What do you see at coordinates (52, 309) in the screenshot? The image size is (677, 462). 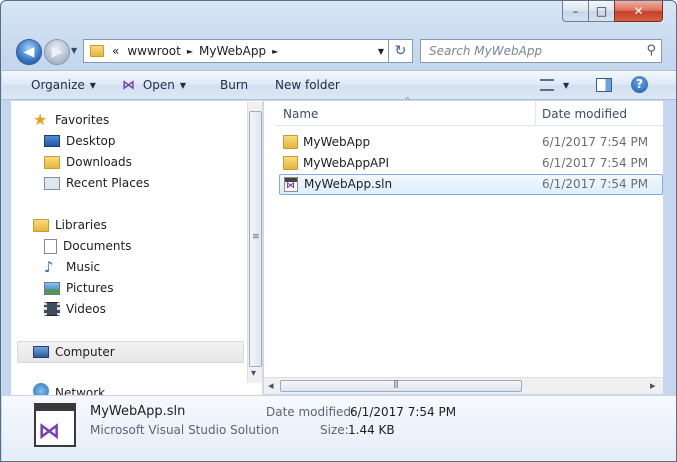 I see `videos-icon` at bounding box center [52, 309].